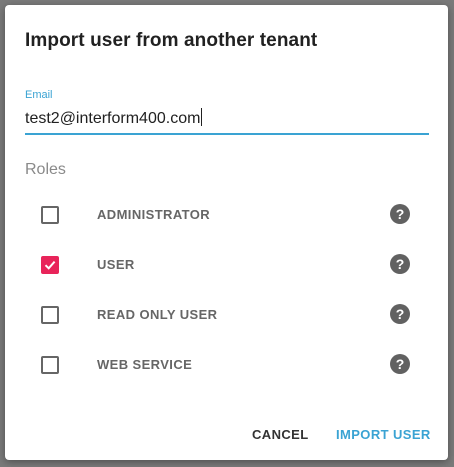 The width and height of the screenshot is (454, 467). Describe the element at coordinates (157, 314) in the screenshot. I see `role-name-read-only-user: READ ONLY USER` at that location.